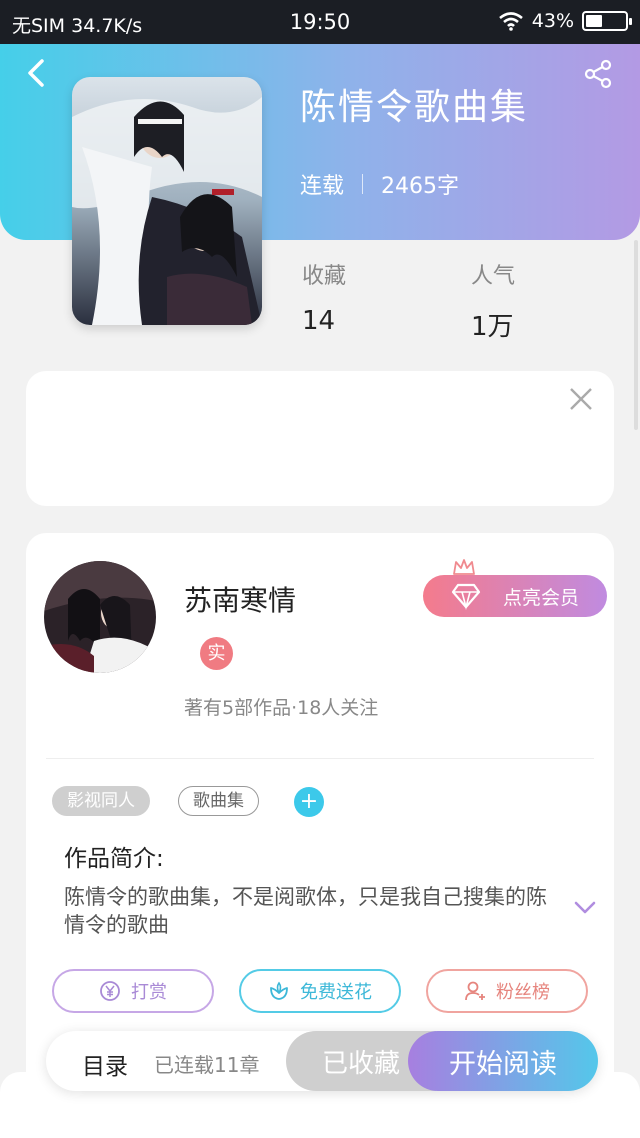 The image size is (640, 1138). What do you see at coordinates (207, 1065) in the screenshot?
I see `chapter-count: 已连载11章` at bounding box center [207, 1065].